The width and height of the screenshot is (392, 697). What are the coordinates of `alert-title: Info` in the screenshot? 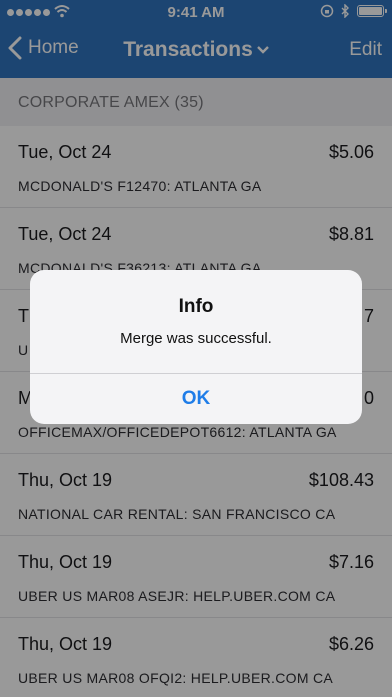 It's located at (196, 306).